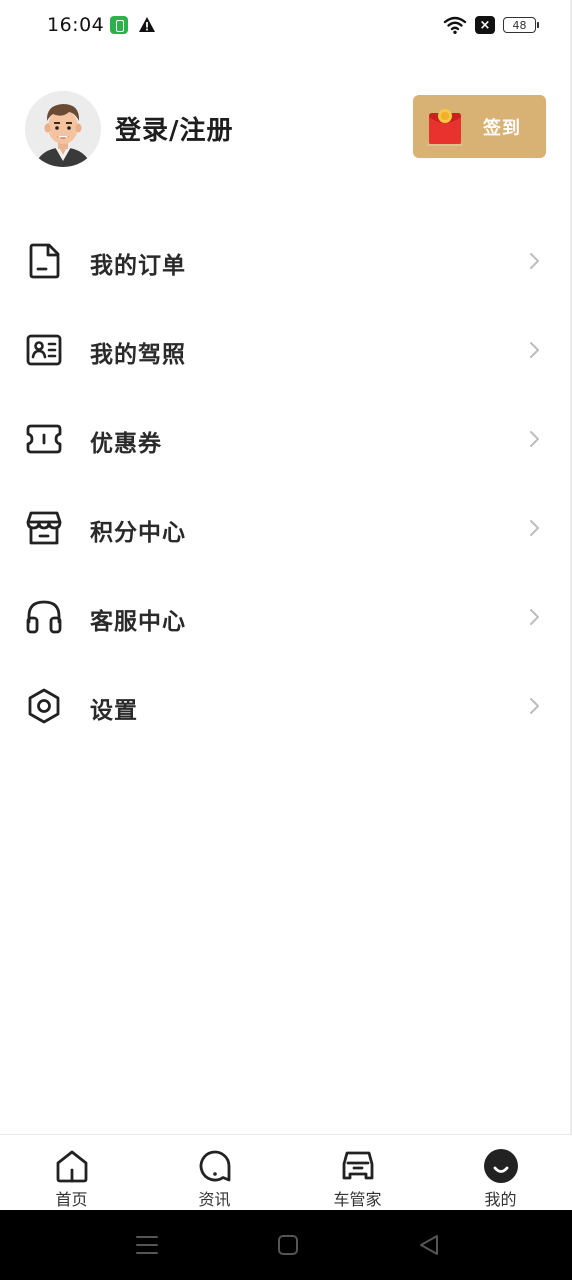 The image size is (572, 1280). I want to click on avatar-person-icon, so click(63, 129).